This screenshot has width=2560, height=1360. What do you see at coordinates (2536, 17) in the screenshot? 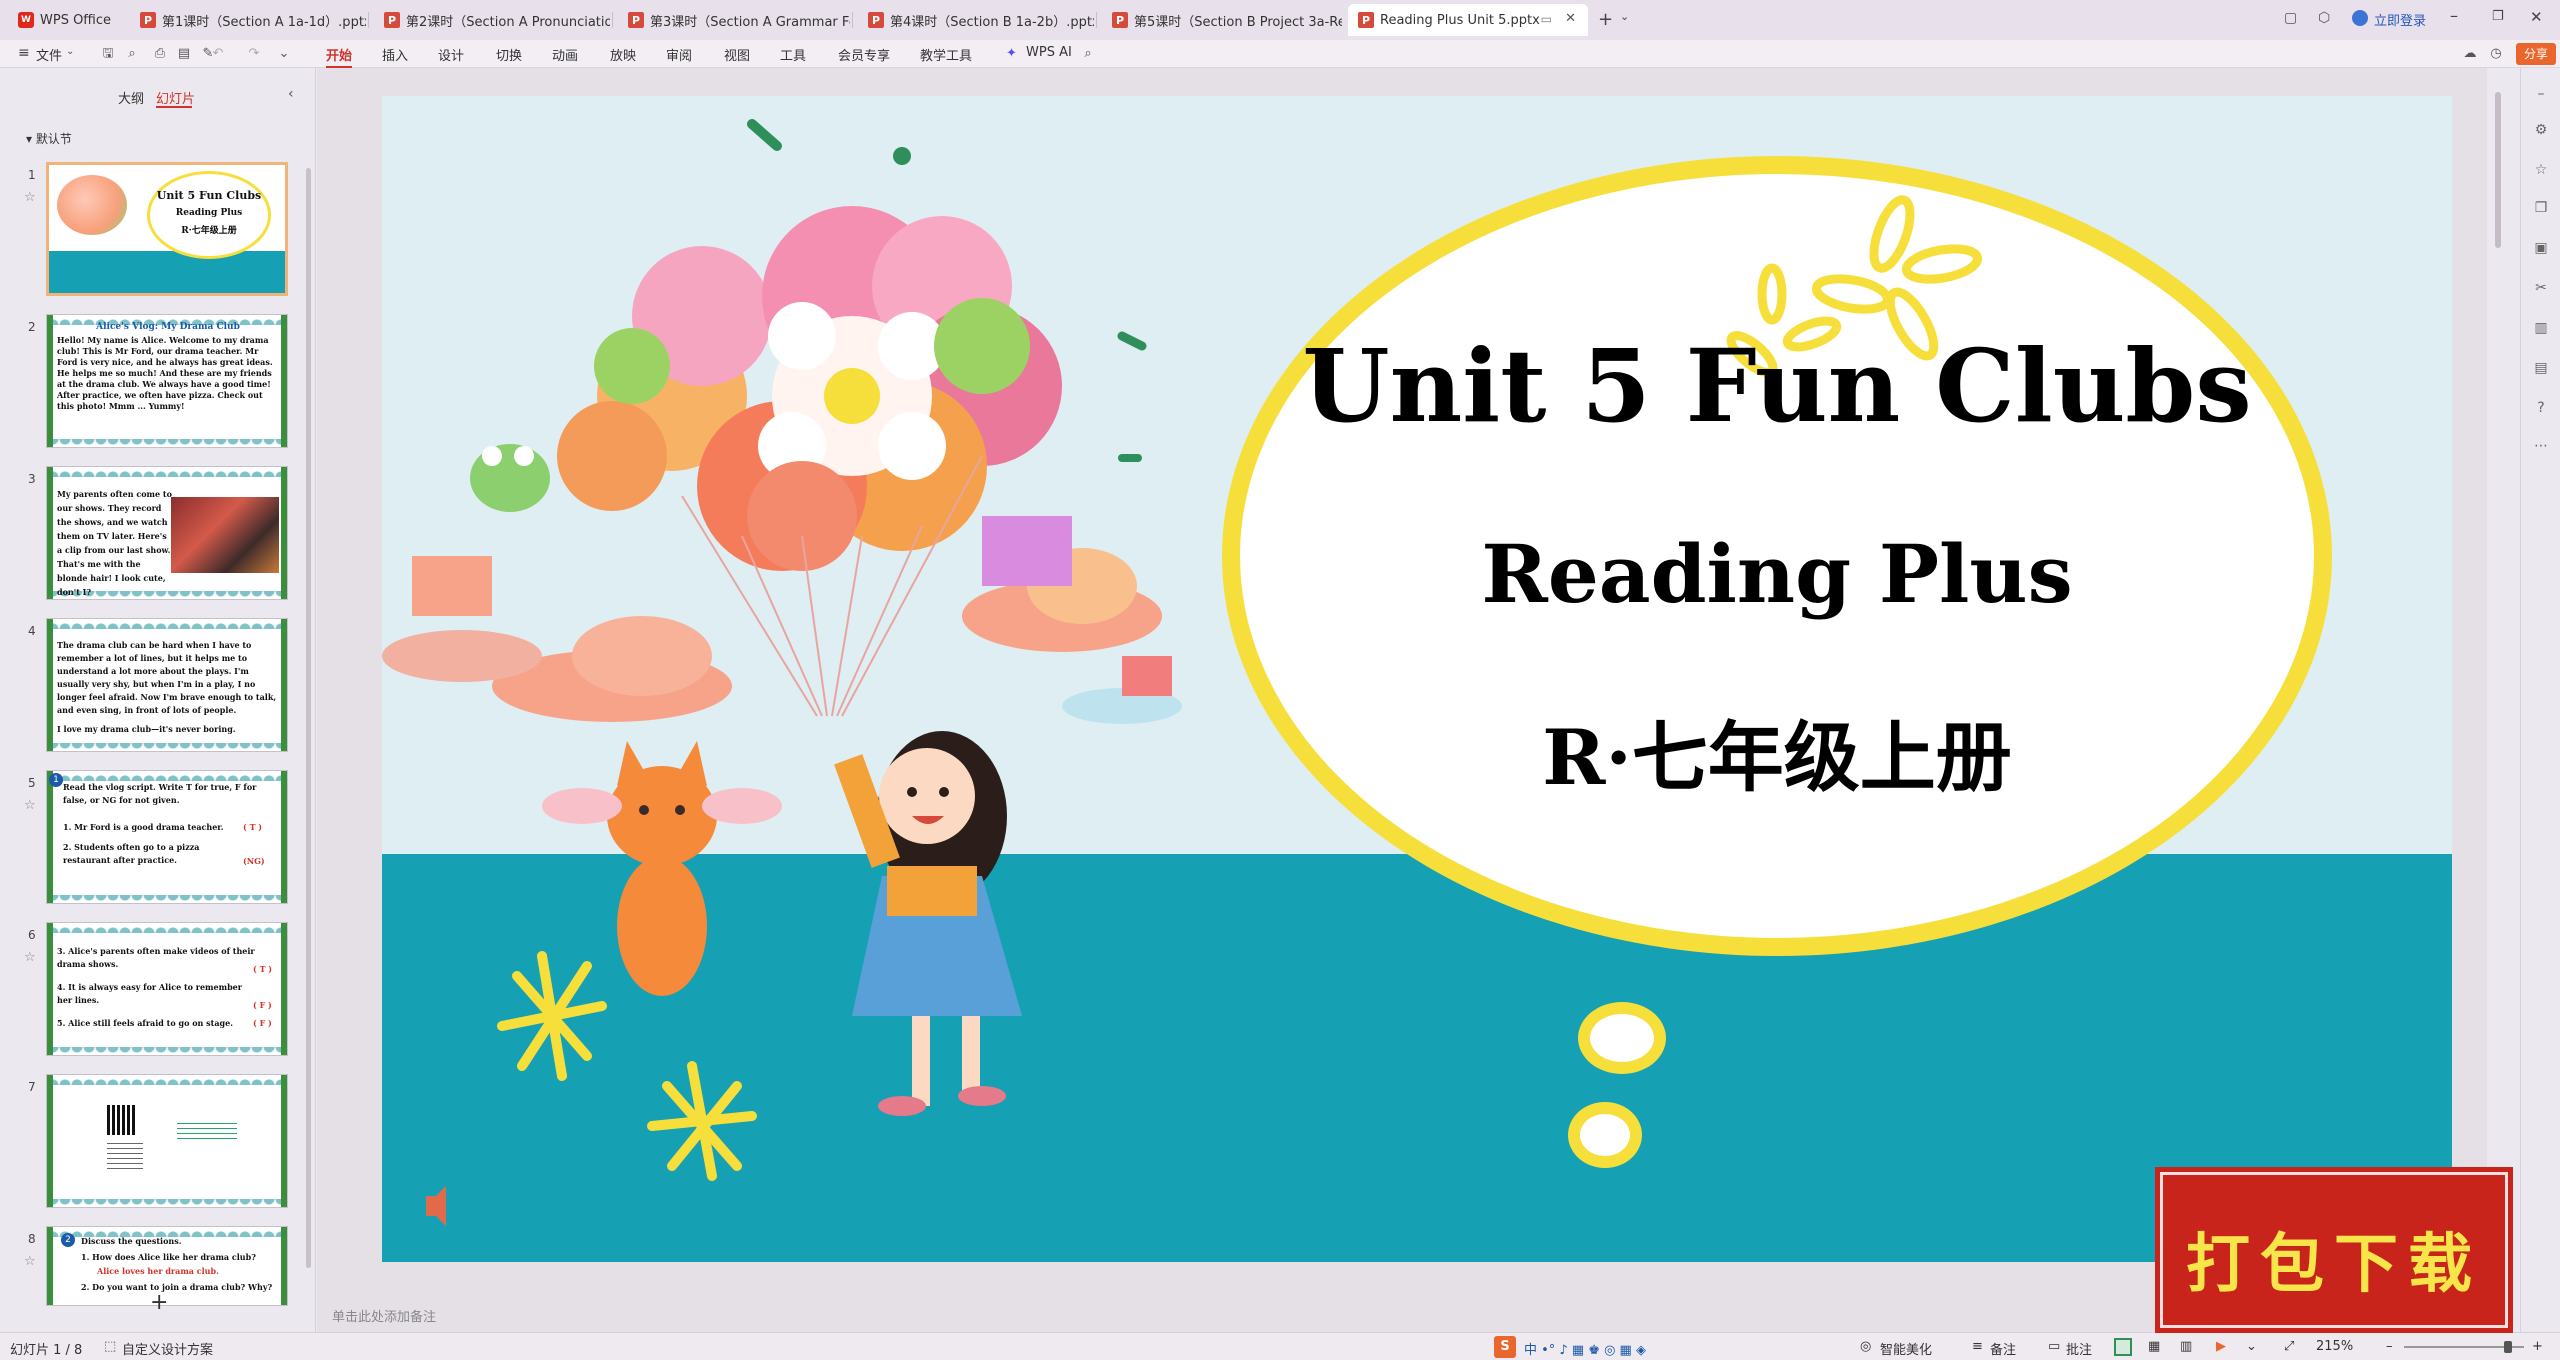
I see `window-close-icon: ✕` at bounding box center [2536, 17].